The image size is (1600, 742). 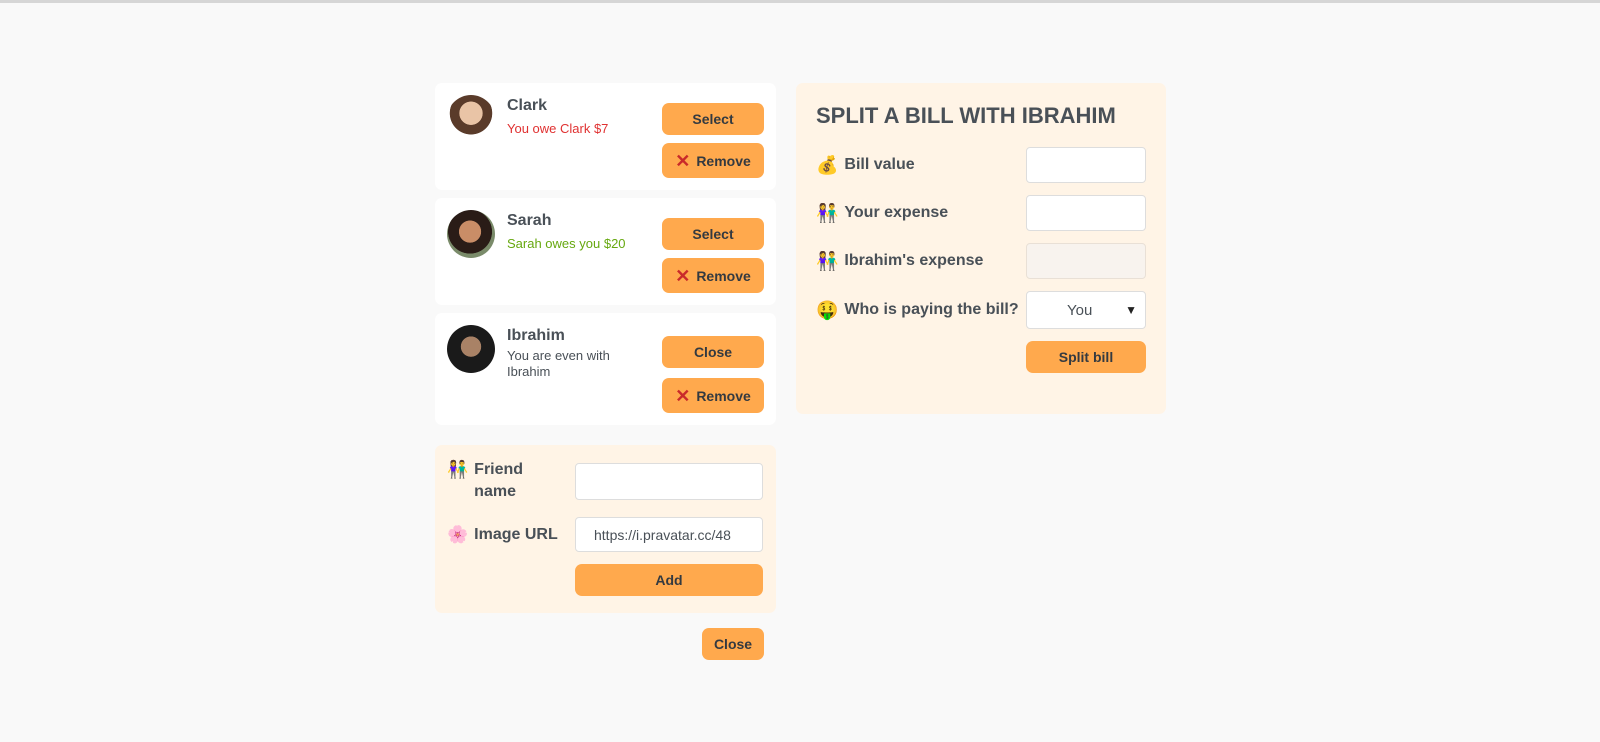 What do you see at coordinates (458, 534) in the screenshot?
I see `flower-icon: 🌸` at bounding box center [458, 534].